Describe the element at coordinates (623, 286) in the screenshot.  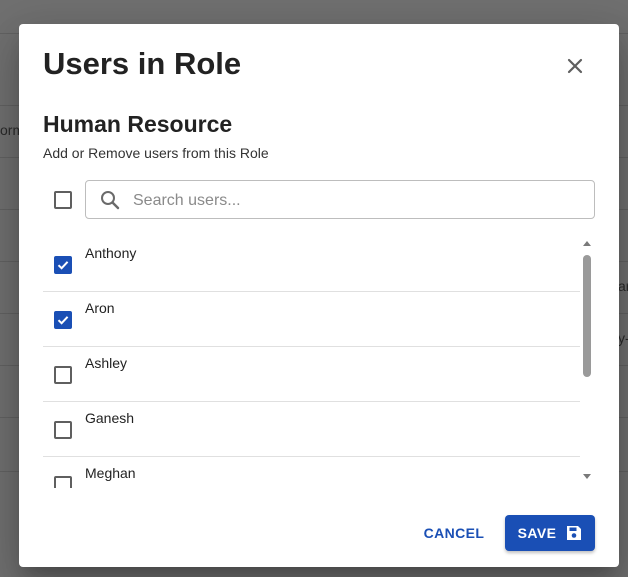
I see `background-text-fragment: ar` at that location.